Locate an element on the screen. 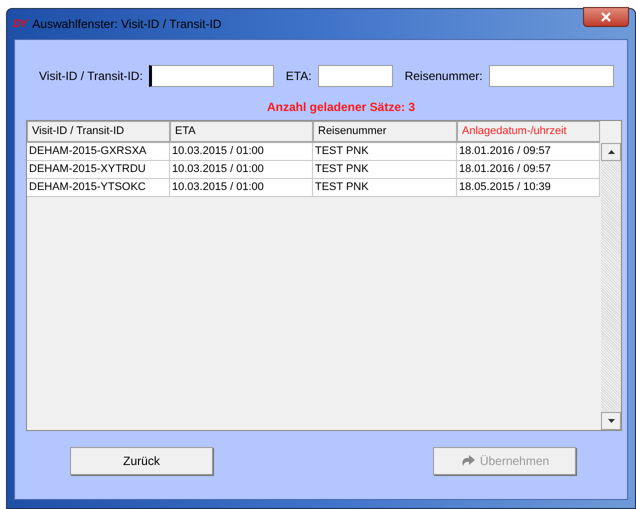 This screenshot has width=636, height=509. table-cell: DEHAM-2015-XYTRDU is located at coordinates (98, 170).